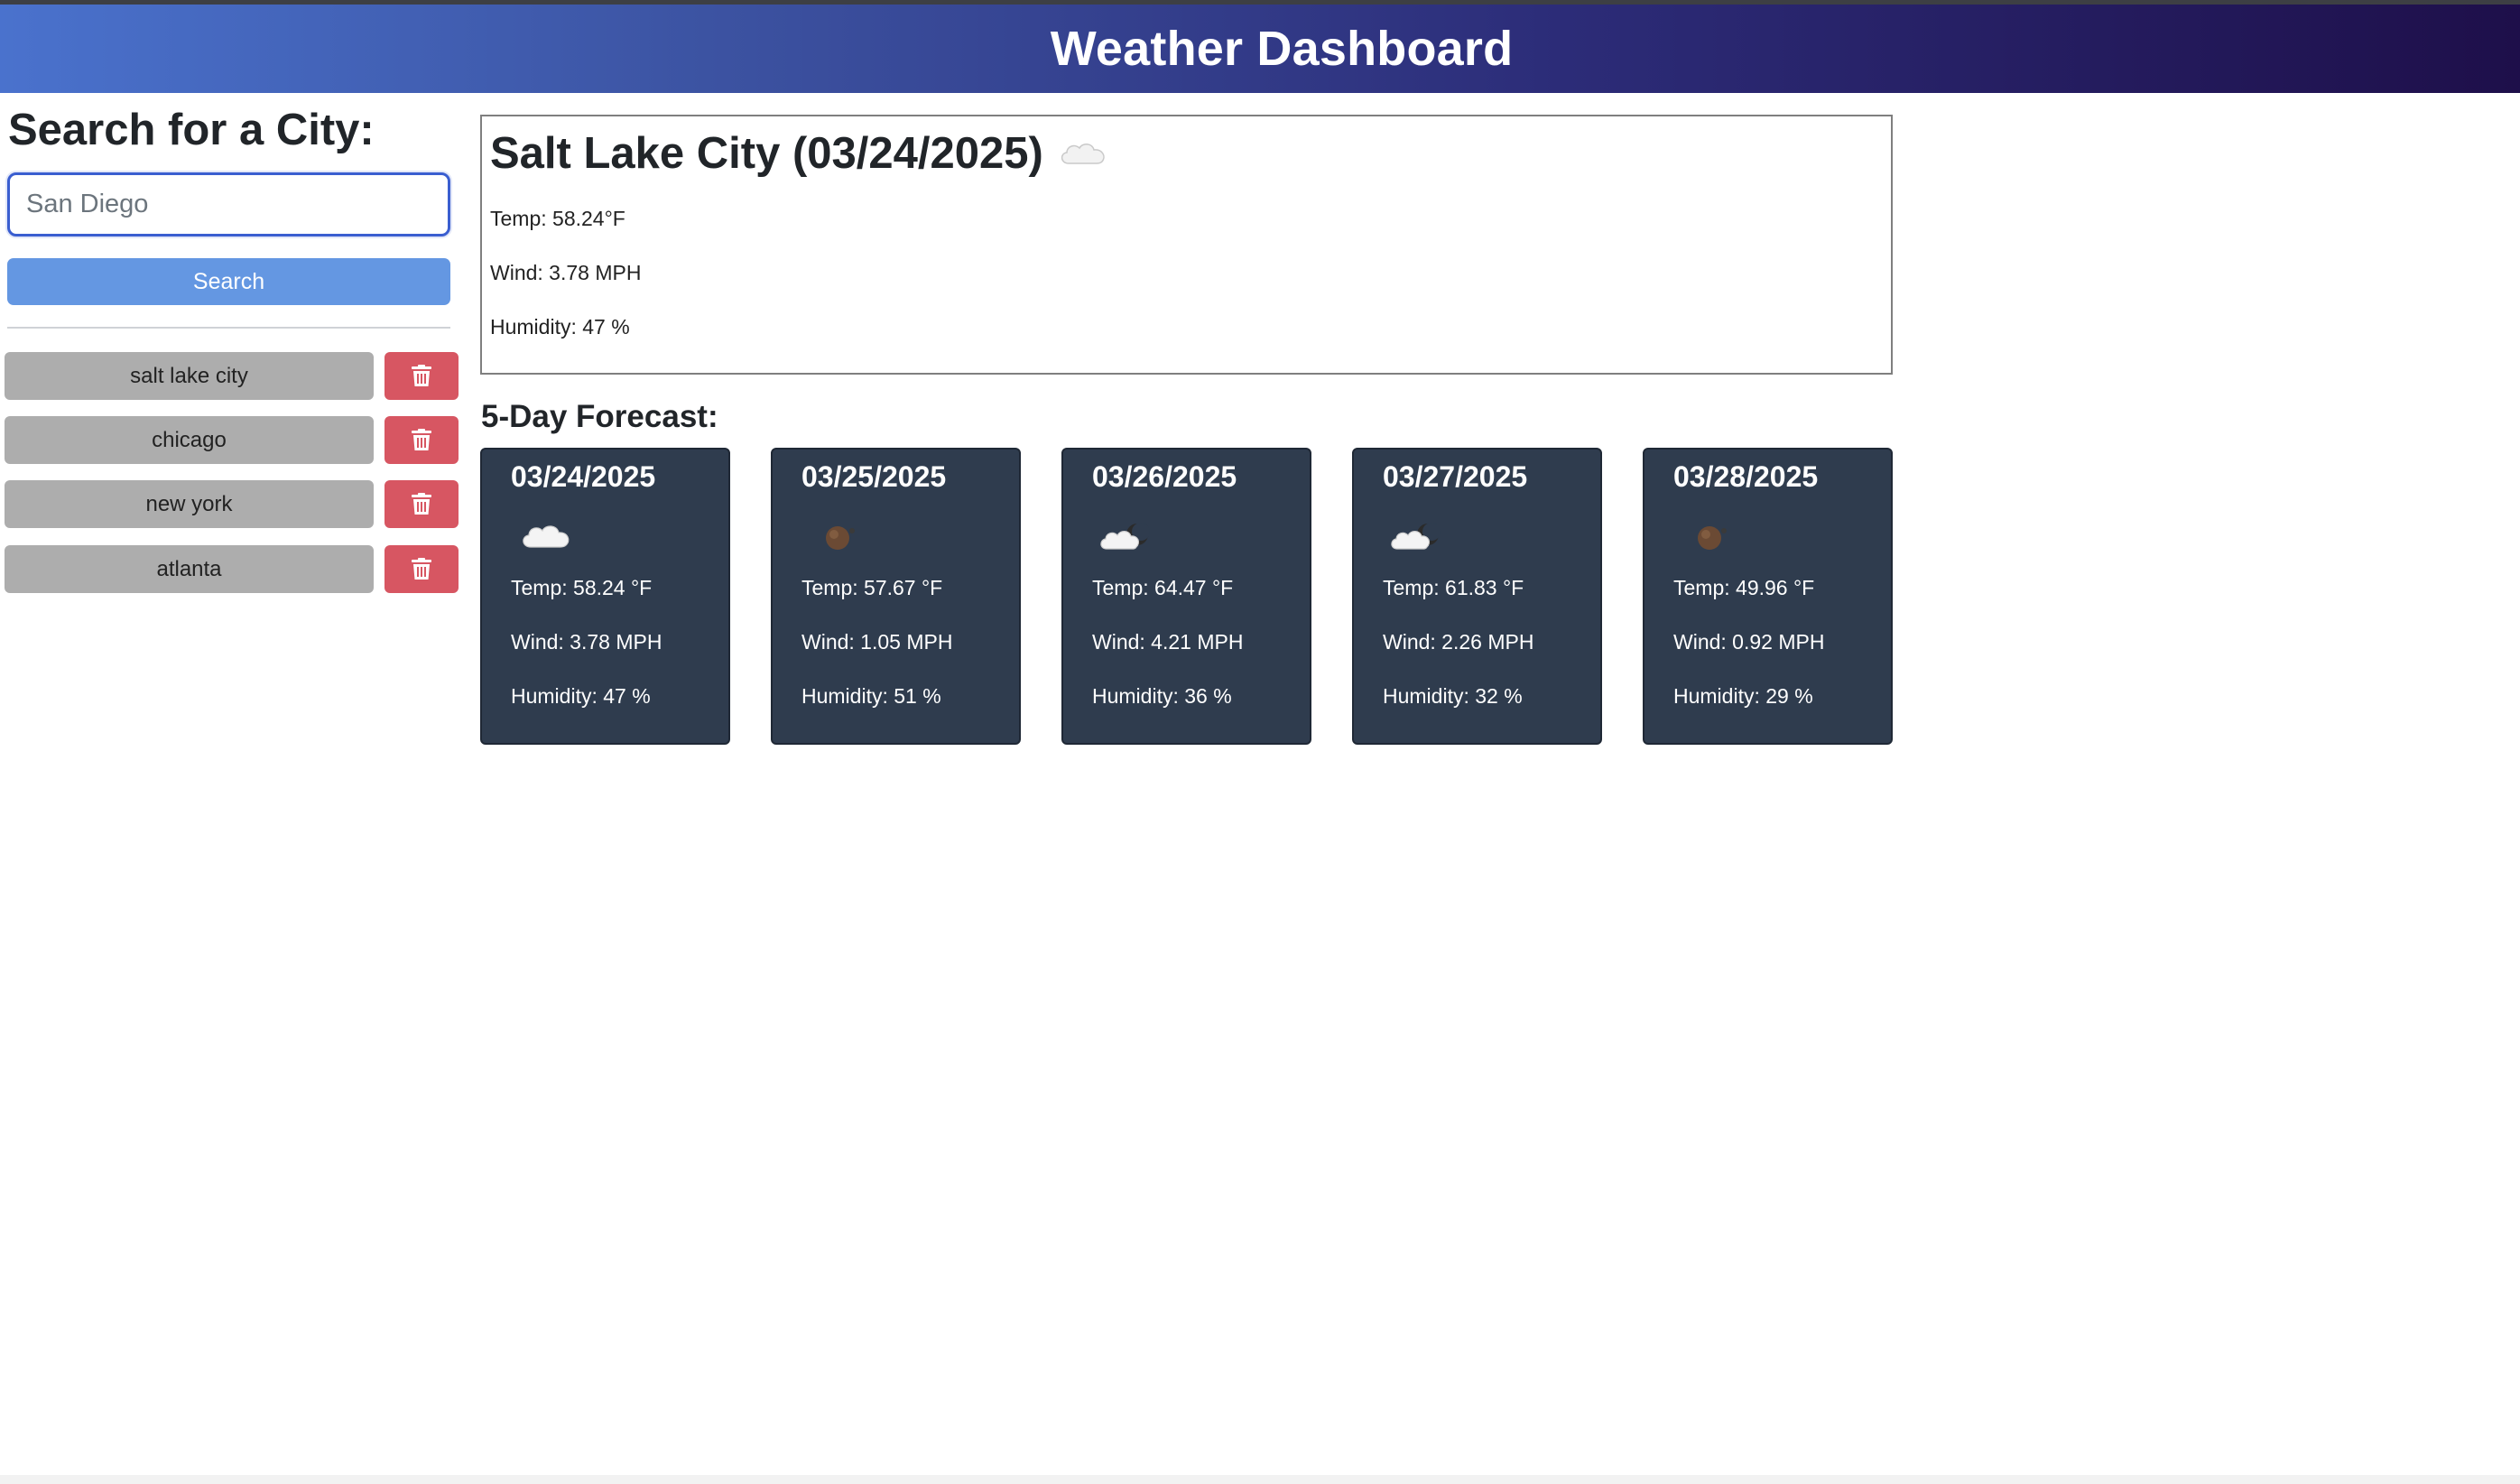 The width and height of the screenshot is (2520, 1484). What do you see at coordinates (872, 588) in the screenshot?
I see `forecast-temp: Temp: 57.67 °F` at bounding box center [872, 588].